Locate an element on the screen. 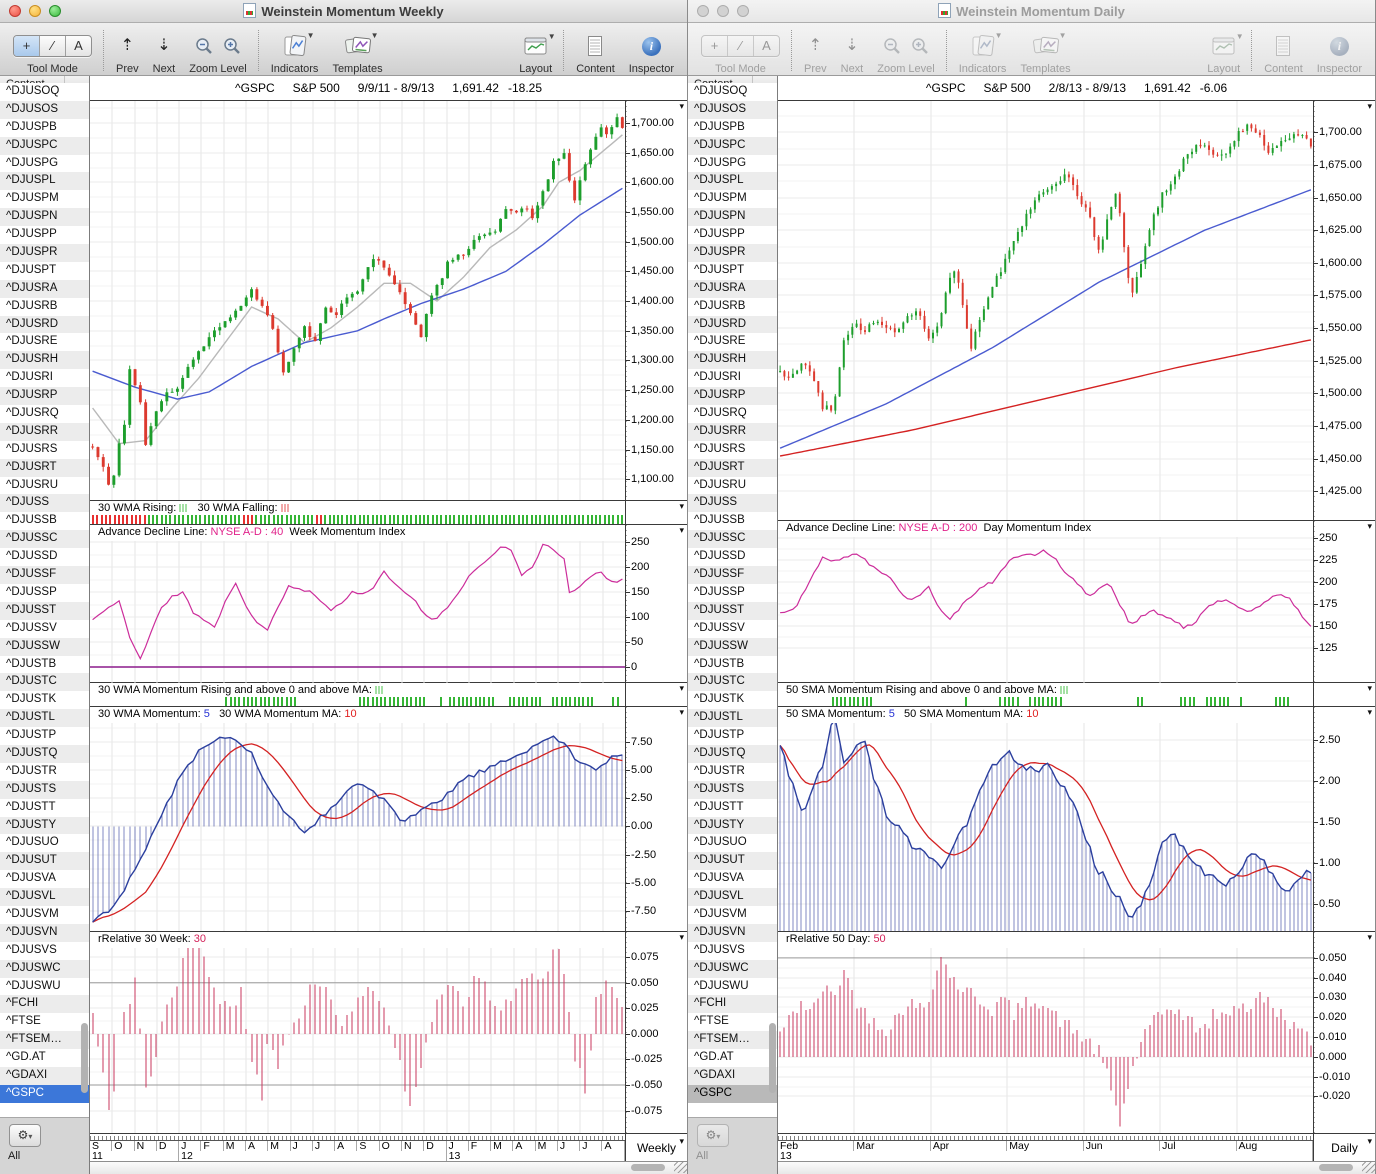 The width and height of the screenshot is (1376, 1174). relative-axis: ▾ 0.075 0.050 0.025 0.000 -0.025 -0.050 -0.075 is located at coordinates (656, 1032).